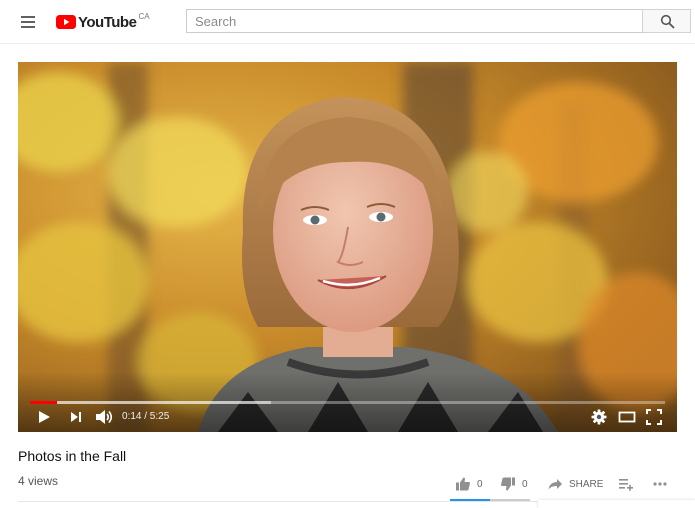 The height and width of the screenshot is (508, 695). I want to click on play-icon, so click(44, 417).